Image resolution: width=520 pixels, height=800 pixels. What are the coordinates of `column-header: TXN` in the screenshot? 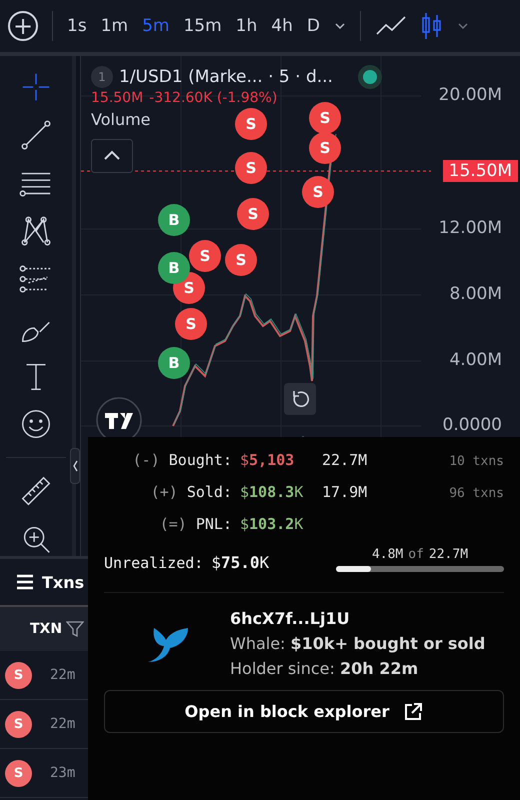 It's located at (46, 629).